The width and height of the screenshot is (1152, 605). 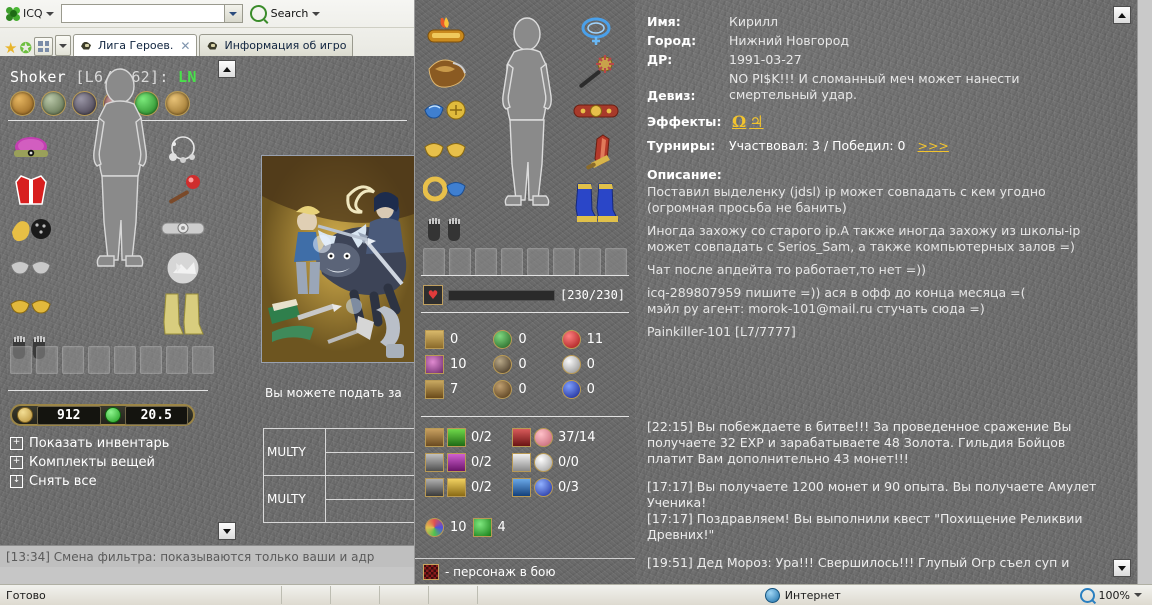 What do you see at coordinates (739, 121) in the screenshot?
I see `effect-omega-icon: Ω` at bounding box center [739, 121].